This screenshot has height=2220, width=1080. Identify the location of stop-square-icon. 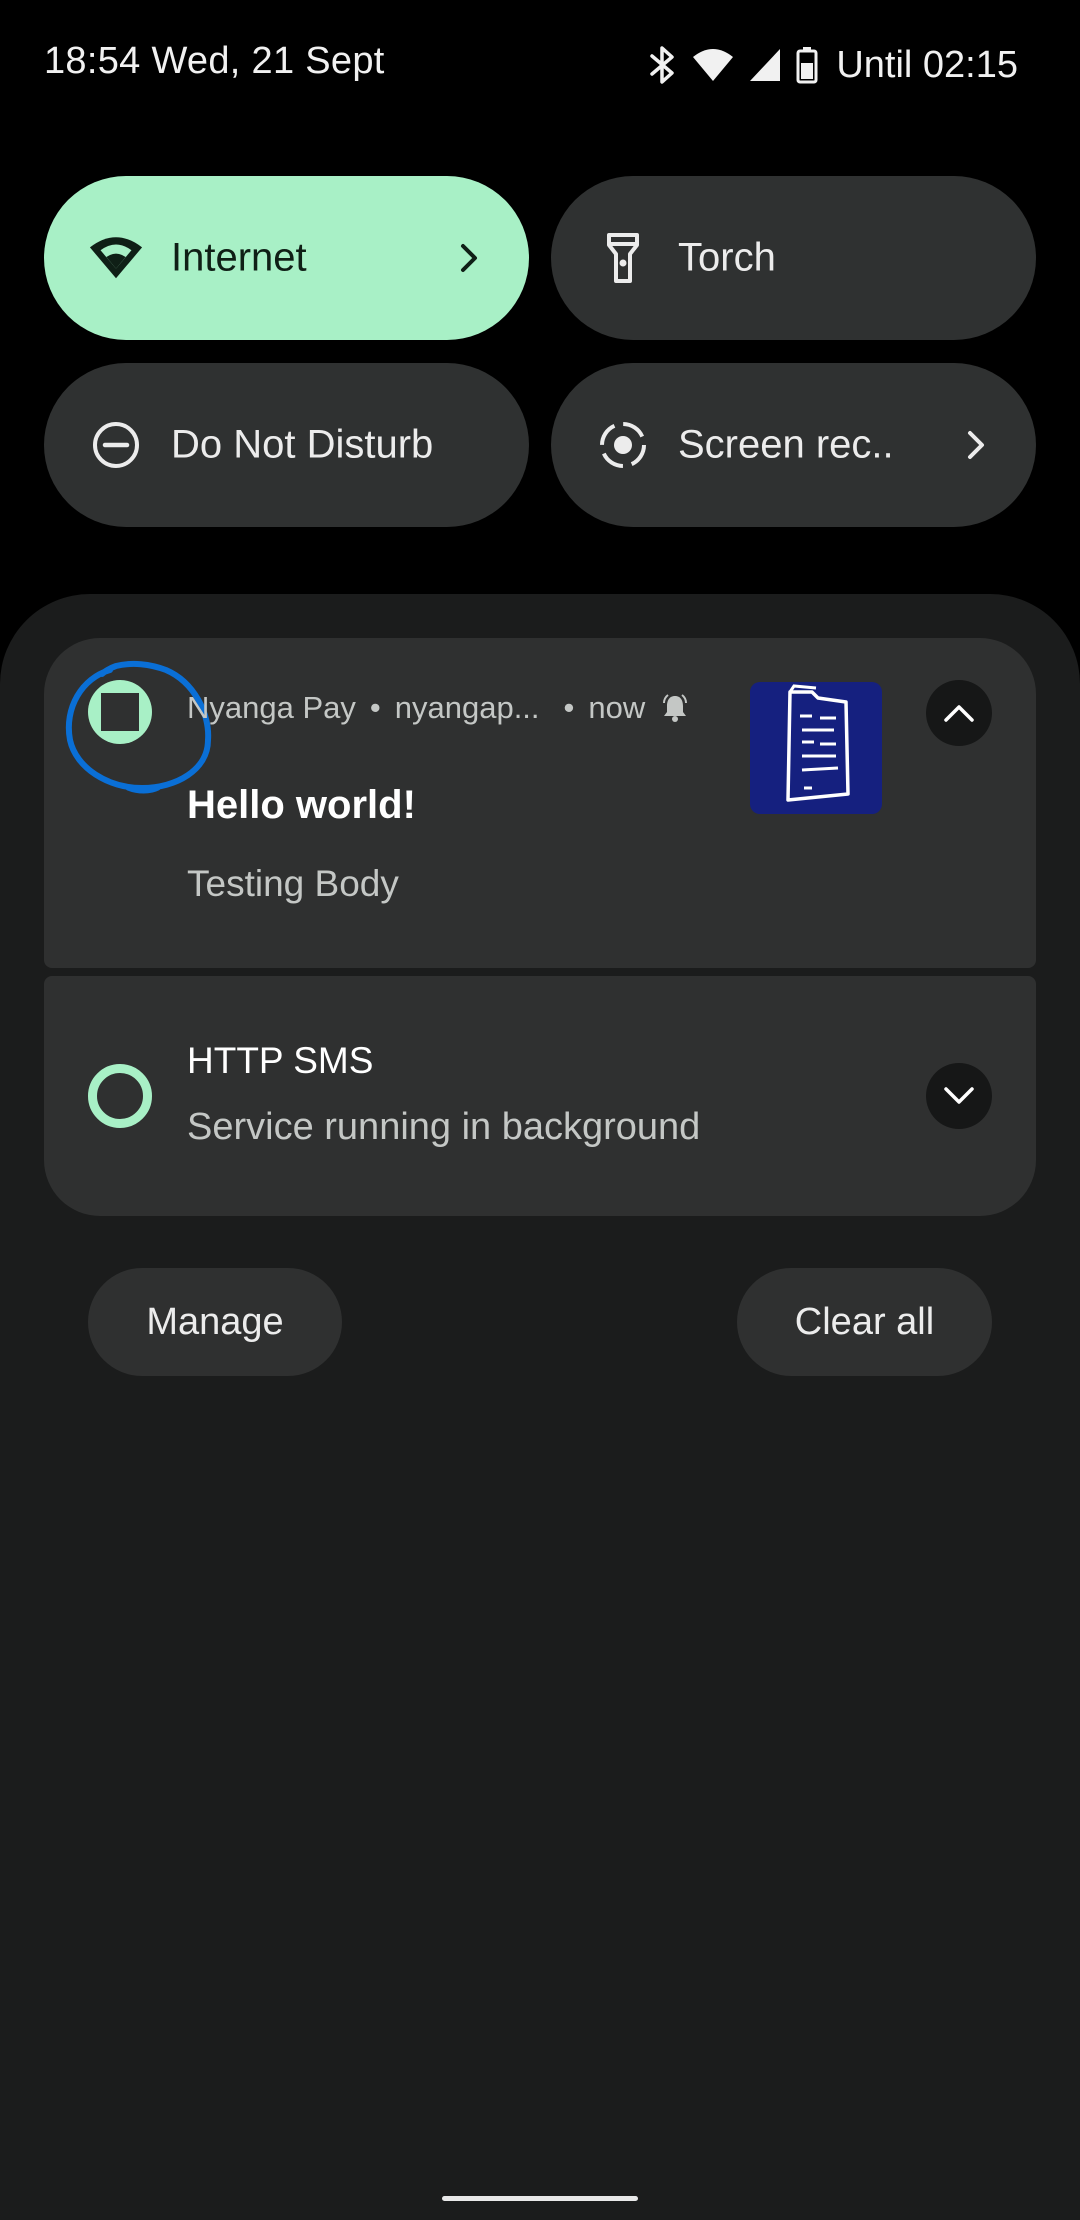
(120, 712).